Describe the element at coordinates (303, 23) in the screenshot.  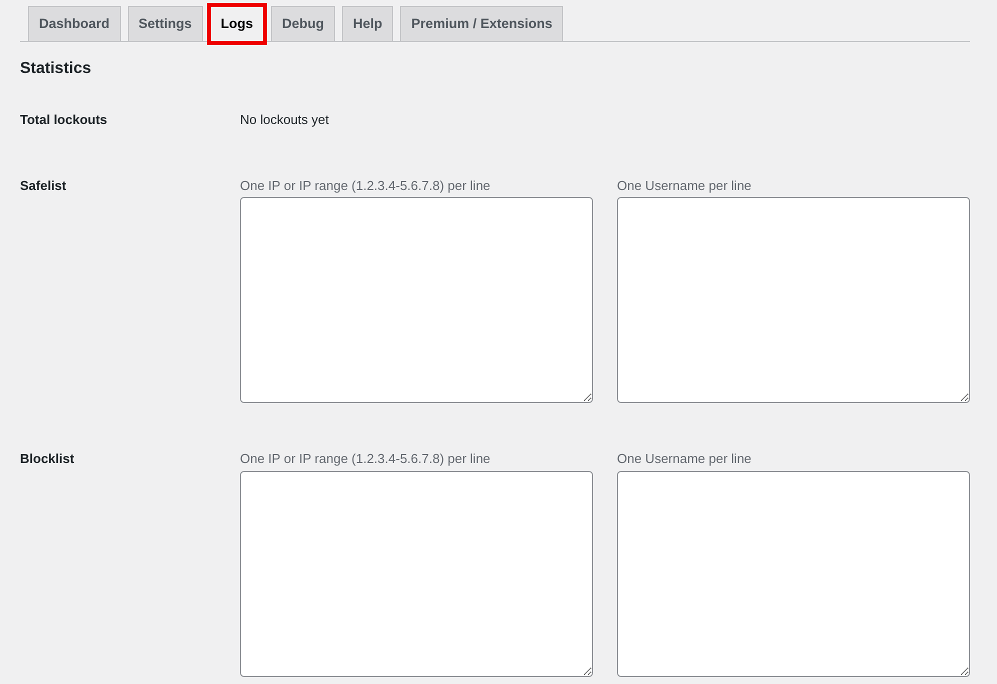
I see `tab: Debug` at that location.